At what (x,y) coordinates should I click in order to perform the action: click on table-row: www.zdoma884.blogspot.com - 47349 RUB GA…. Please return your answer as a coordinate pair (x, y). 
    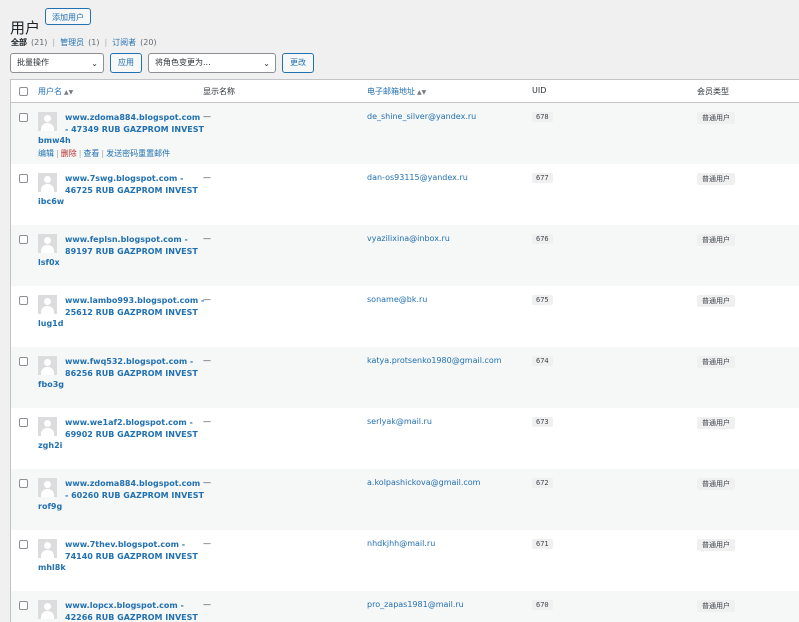
    Looking at the image, I should click on (405, 133).